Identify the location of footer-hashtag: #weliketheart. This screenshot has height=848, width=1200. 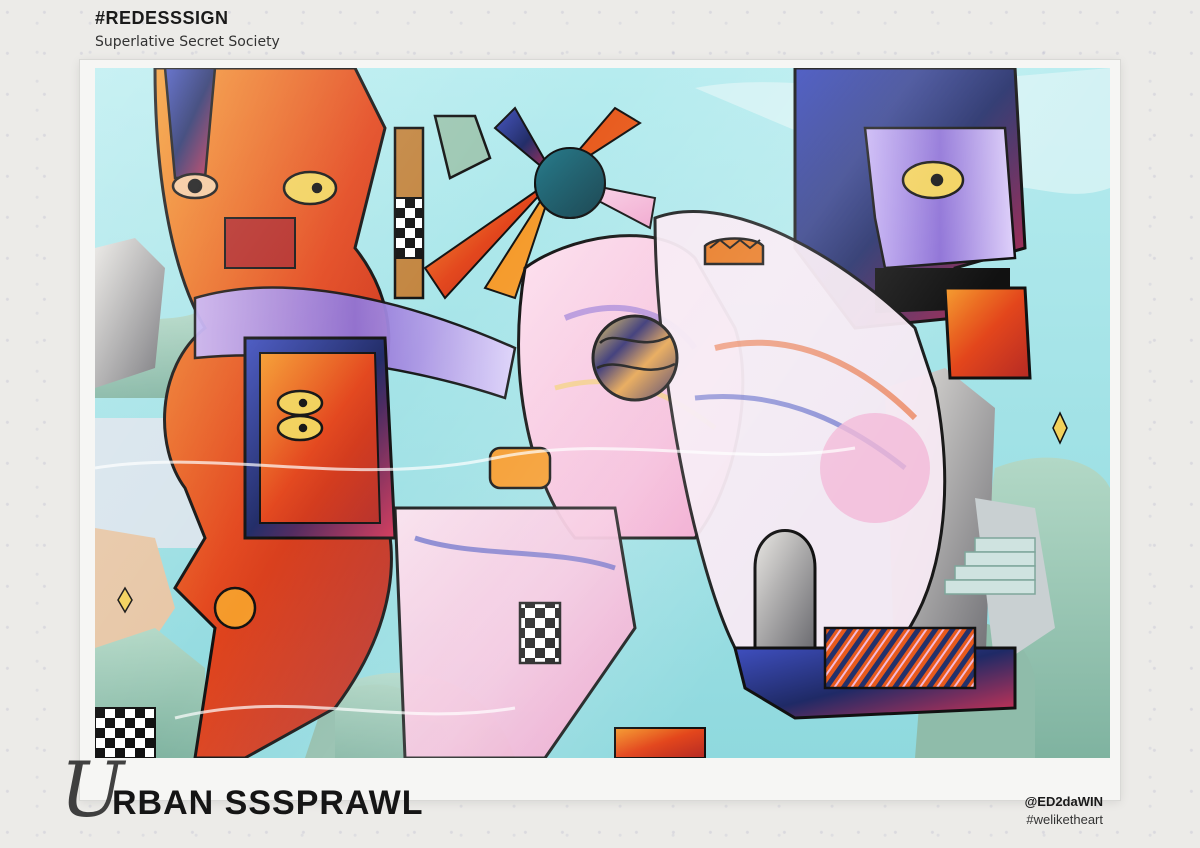
(1064, 819).